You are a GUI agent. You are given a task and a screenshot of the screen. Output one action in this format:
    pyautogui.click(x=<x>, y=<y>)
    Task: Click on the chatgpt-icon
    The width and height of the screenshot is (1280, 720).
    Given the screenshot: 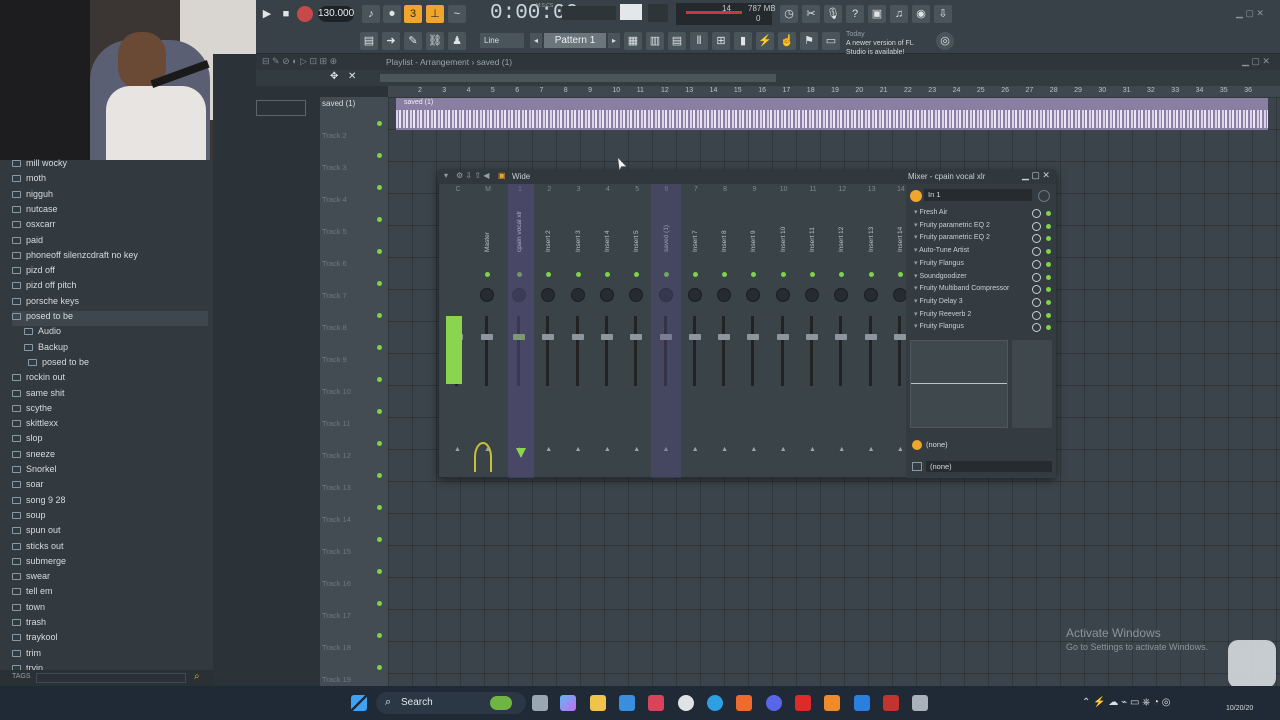 What is the action you would take?
    pyautogui.click(x=686, y=703)
    